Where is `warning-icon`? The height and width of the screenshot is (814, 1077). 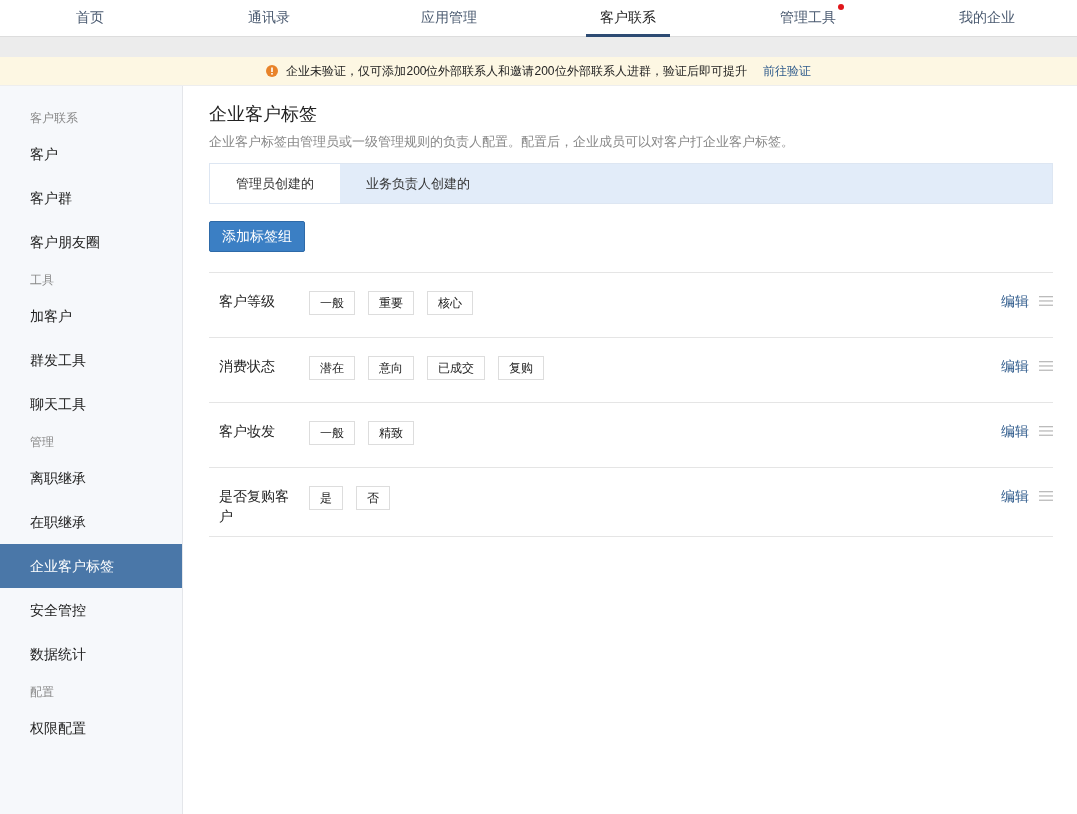
warning-icon is located at coordinates (272, 71).